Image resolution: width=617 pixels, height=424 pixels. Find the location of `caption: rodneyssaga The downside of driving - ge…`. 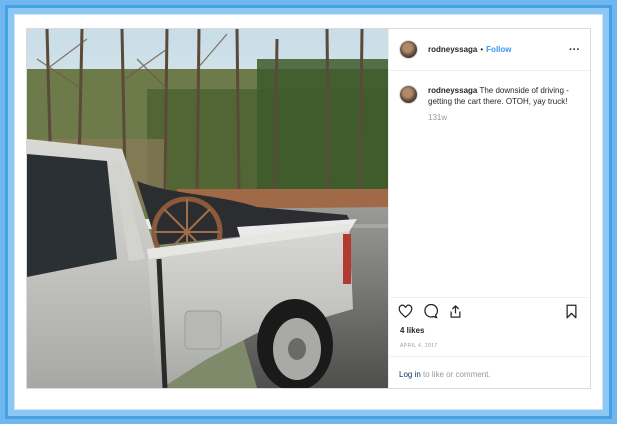

caption: rodneyssaga The downside of driving - ge… is located at coordinates (489, 89).